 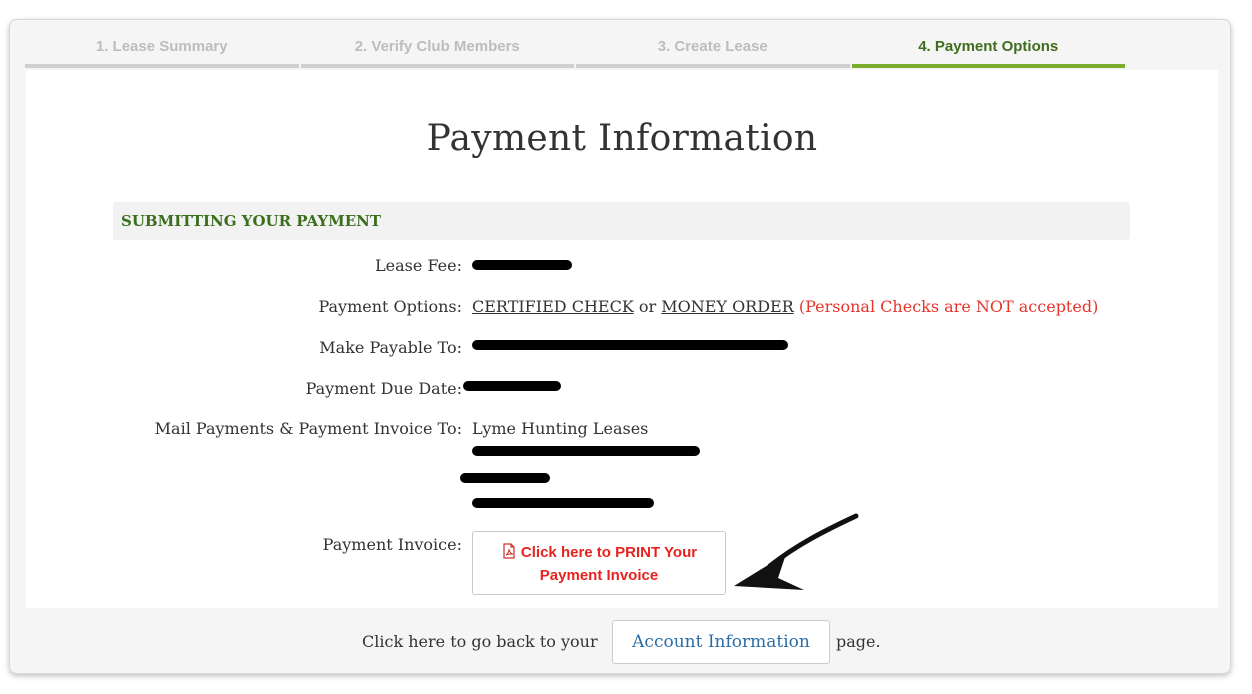 I want to click on mail-to-row: Mail Payments & Payment Invoice To:, so click(x=244, y=430).